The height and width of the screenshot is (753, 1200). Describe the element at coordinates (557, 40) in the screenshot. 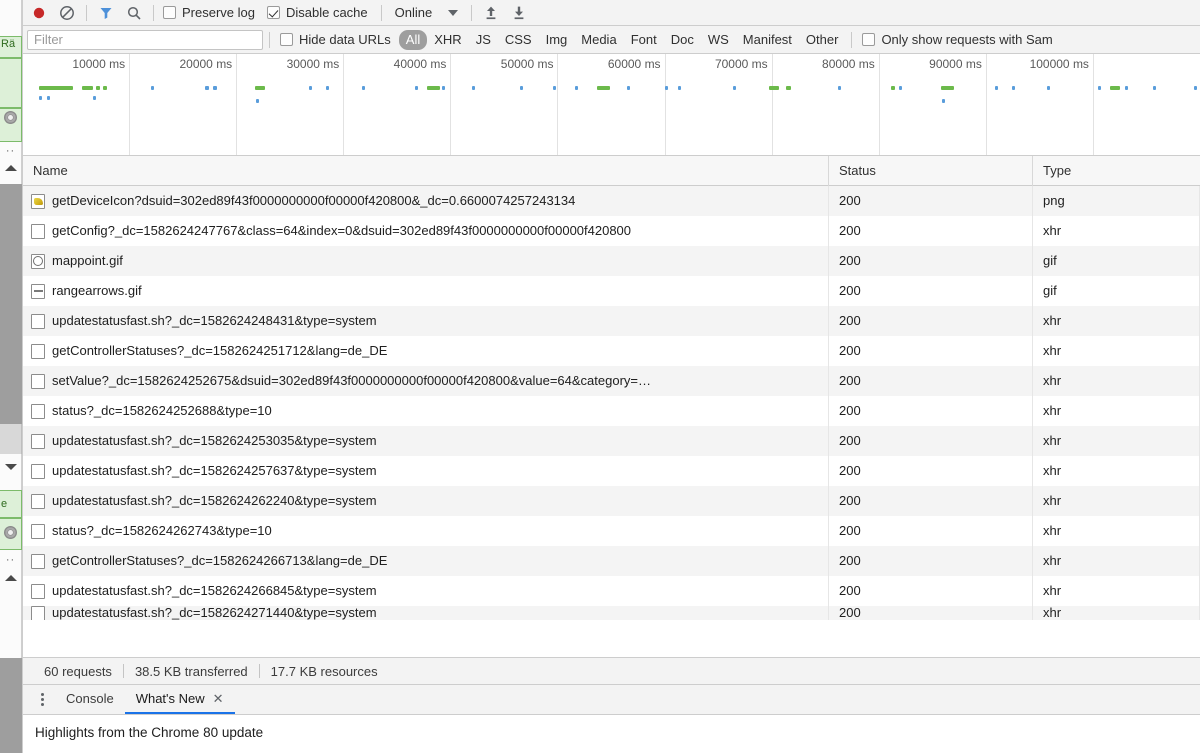

I see `filter-type-img: Img` at that location.